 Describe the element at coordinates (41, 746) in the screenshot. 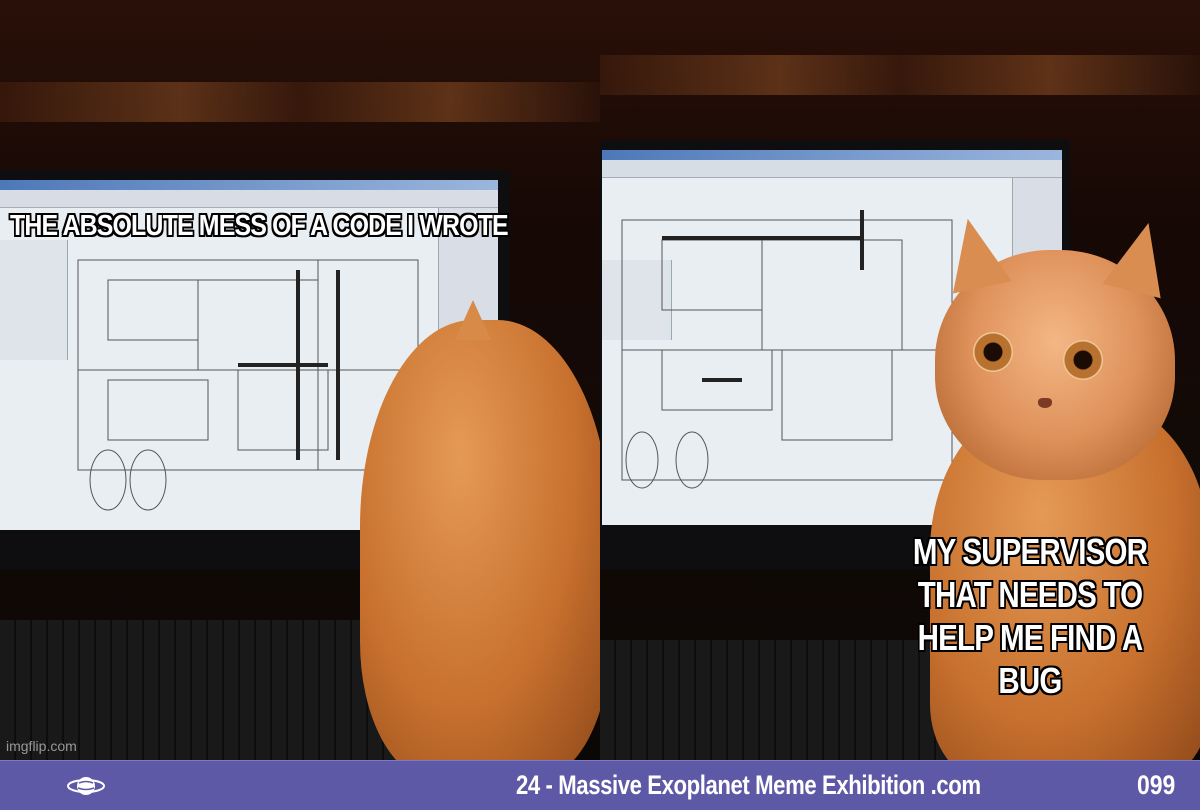

I see `imgflip-watermark: imgflip.com` at that location.